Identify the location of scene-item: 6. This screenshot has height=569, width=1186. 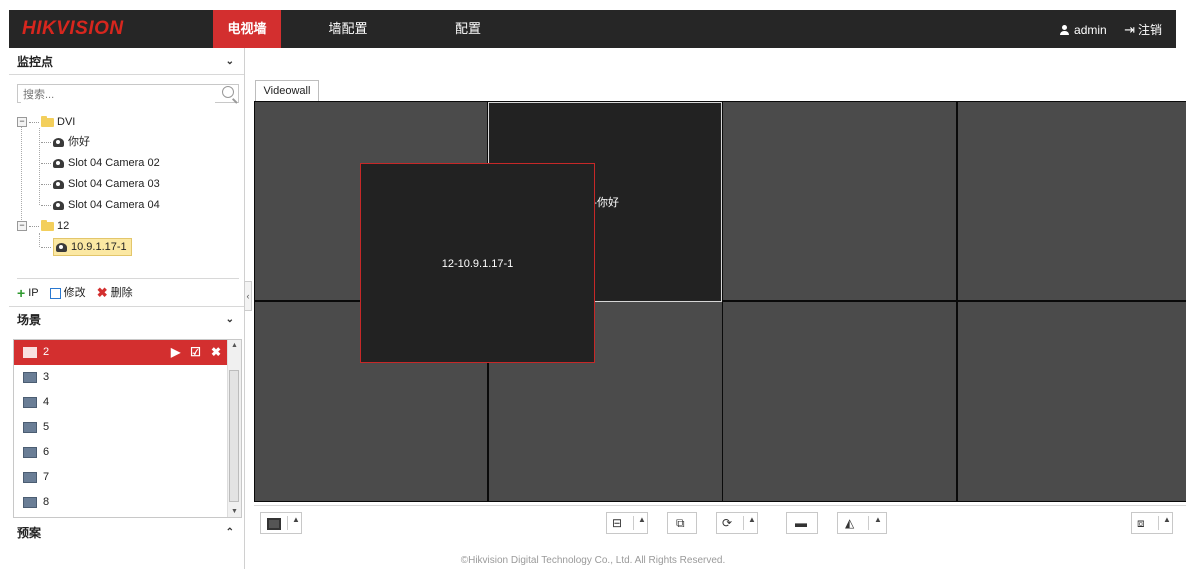
(120, 452).